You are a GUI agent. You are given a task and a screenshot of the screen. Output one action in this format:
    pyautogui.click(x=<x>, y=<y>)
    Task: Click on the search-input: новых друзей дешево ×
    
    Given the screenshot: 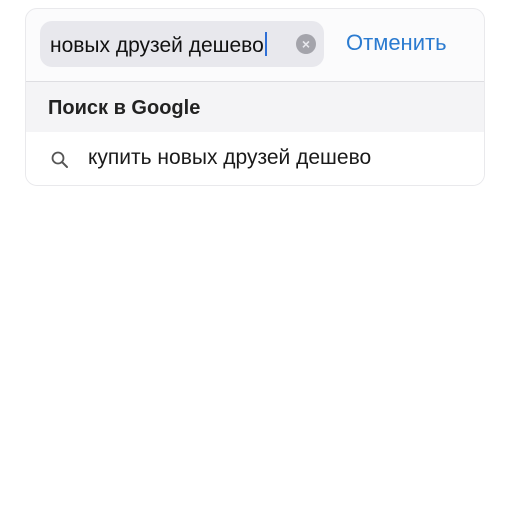 What is the action you would take?
    pyautogui.click(x=182, y=44)
    